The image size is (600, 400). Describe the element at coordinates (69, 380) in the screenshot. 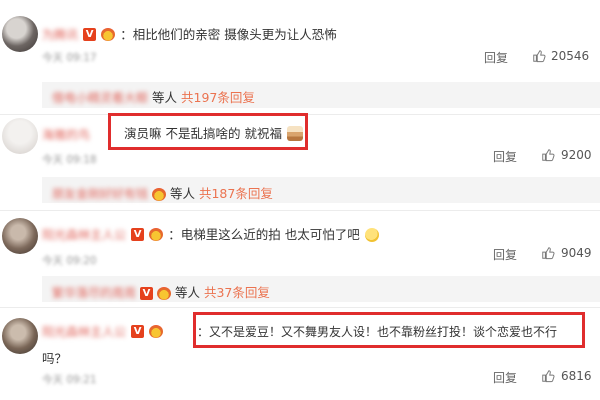

I see `comment-time: 今天 09:21` at that location.